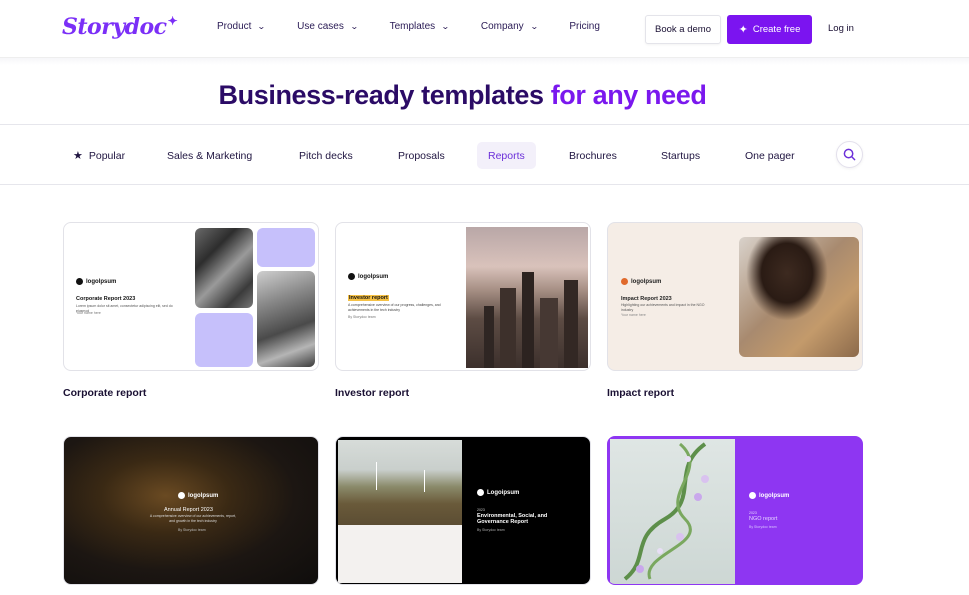 The width and height of the screenshot is (969, 595). Describe the element at coordinates (368, 298) in the screenshot. I see `preview-heading: Investor report` at that location.